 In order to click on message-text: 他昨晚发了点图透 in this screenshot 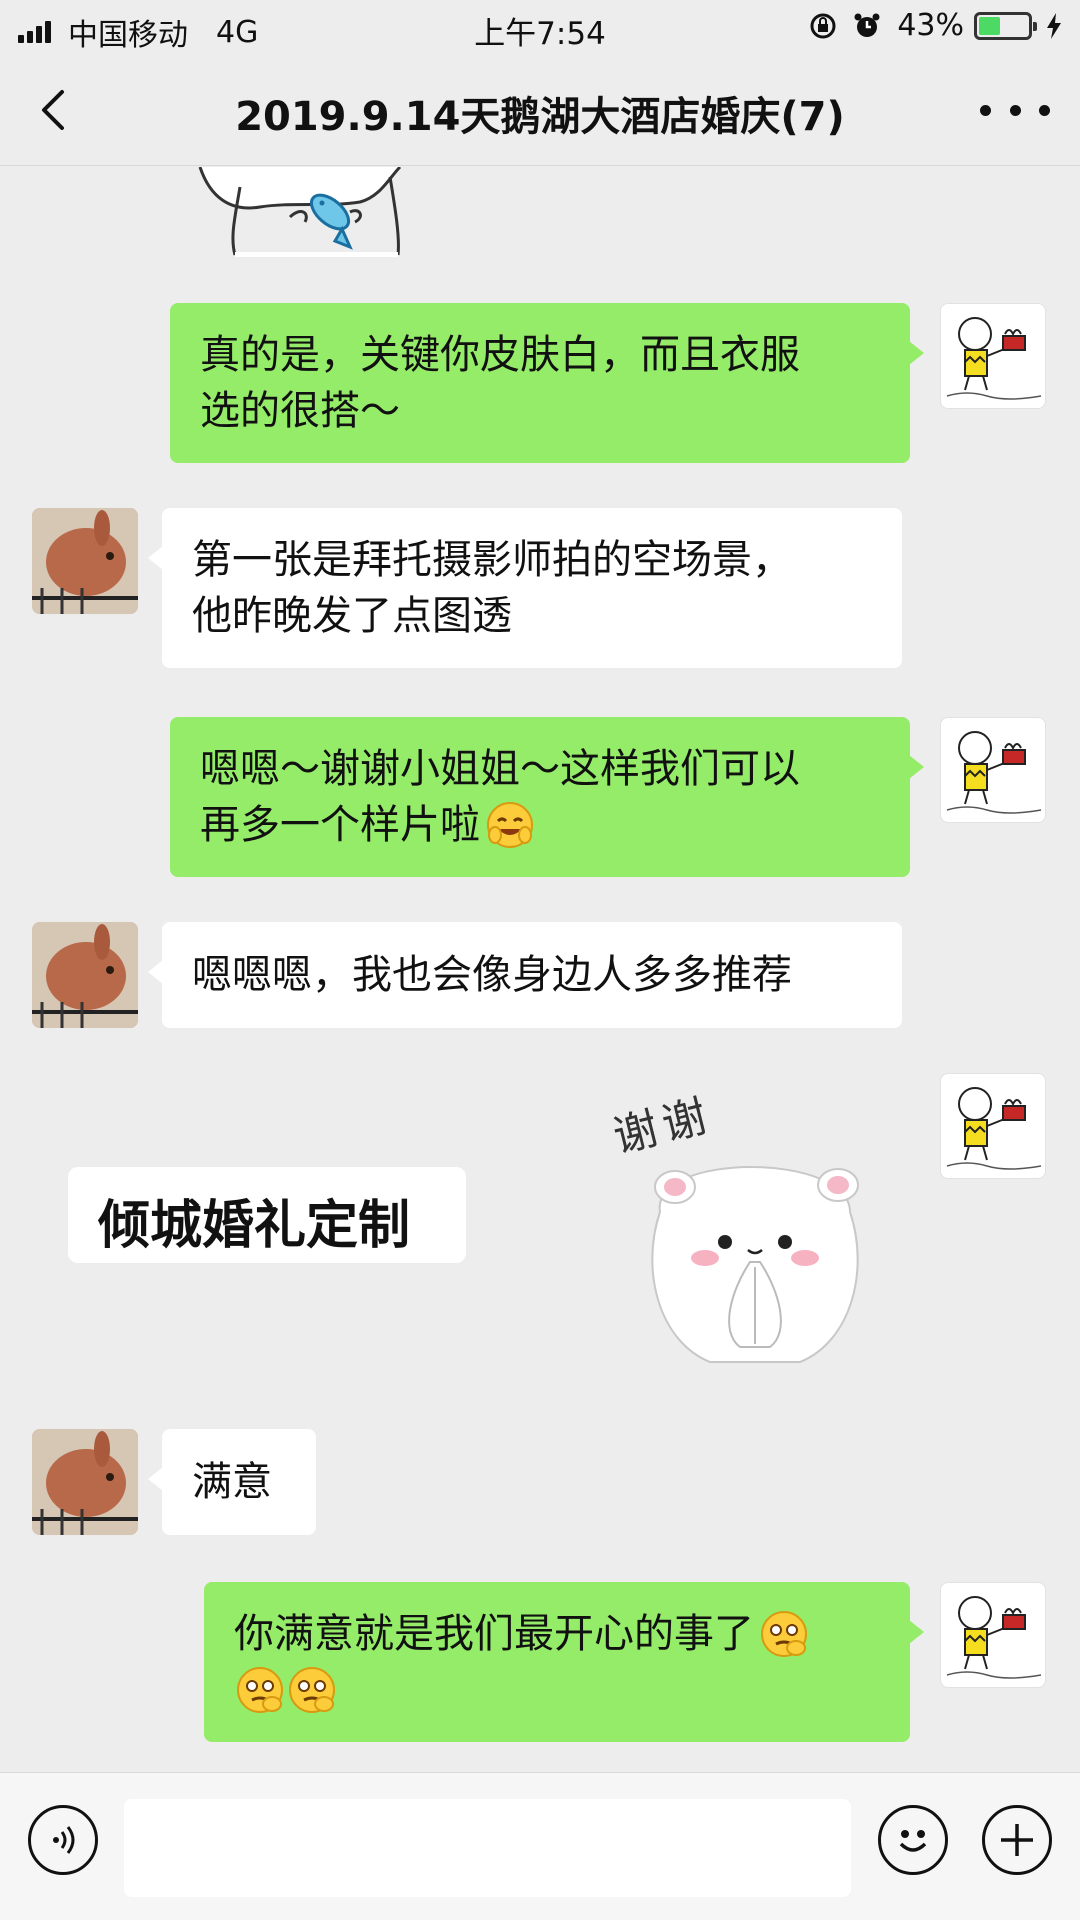, I will do `click(352, 616)`.